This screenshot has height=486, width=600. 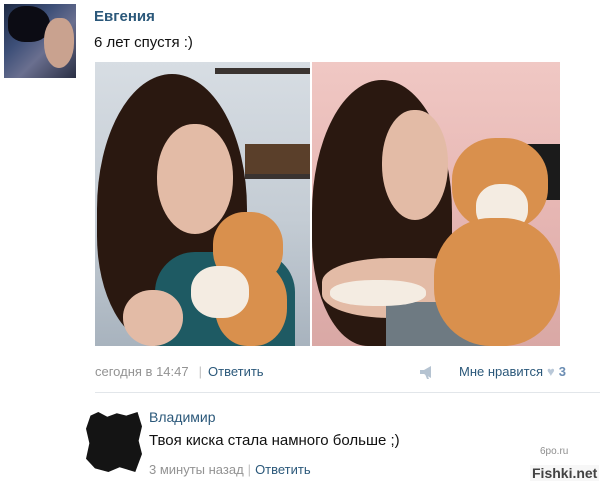 What do you see at coordinates (497, 282) in the screenshot?
I see `cat-body` at bounding box center [497, 282].